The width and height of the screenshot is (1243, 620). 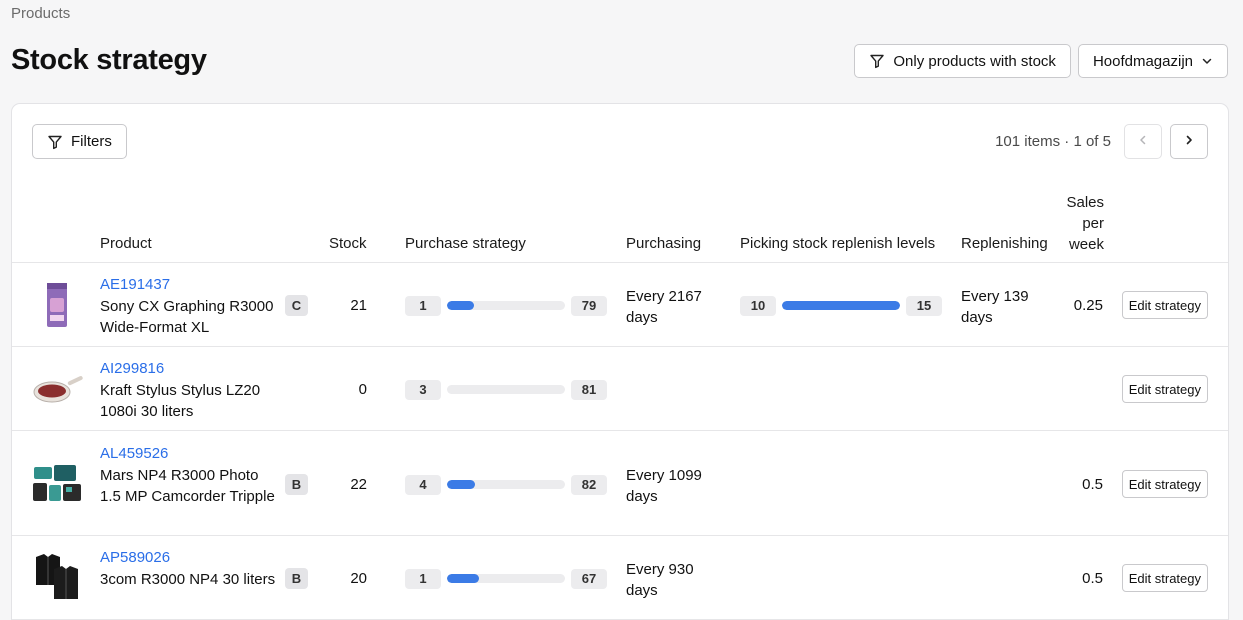 What do you see at coordinates (1207, 61) in the screenshot?
I see `chevron-down-icon` at bounding box center [1207, 61].